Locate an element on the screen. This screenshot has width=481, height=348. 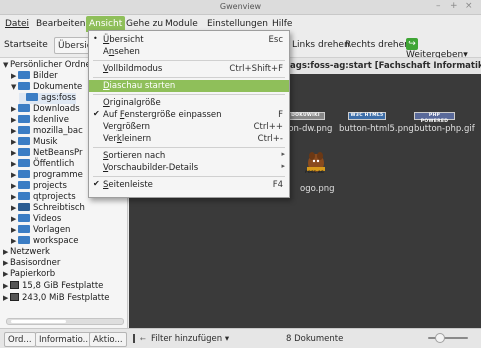
menu-item-verkleinern: Verkleinern Ctrl+- is located at coordinates (189, 139).